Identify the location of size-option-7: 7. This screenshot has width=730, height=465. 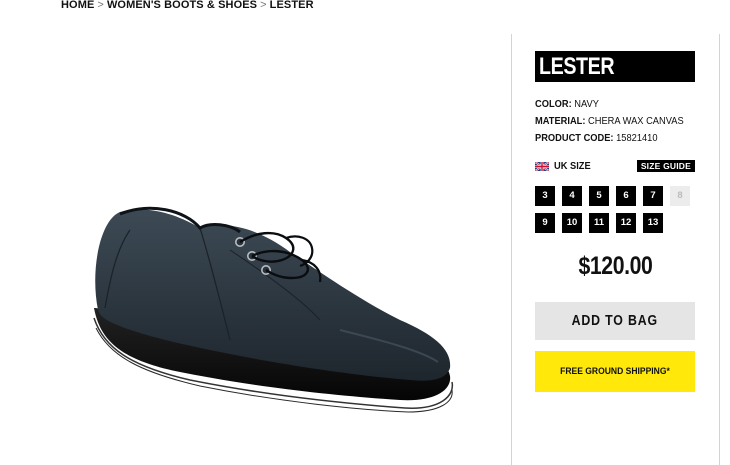
(653, 196).